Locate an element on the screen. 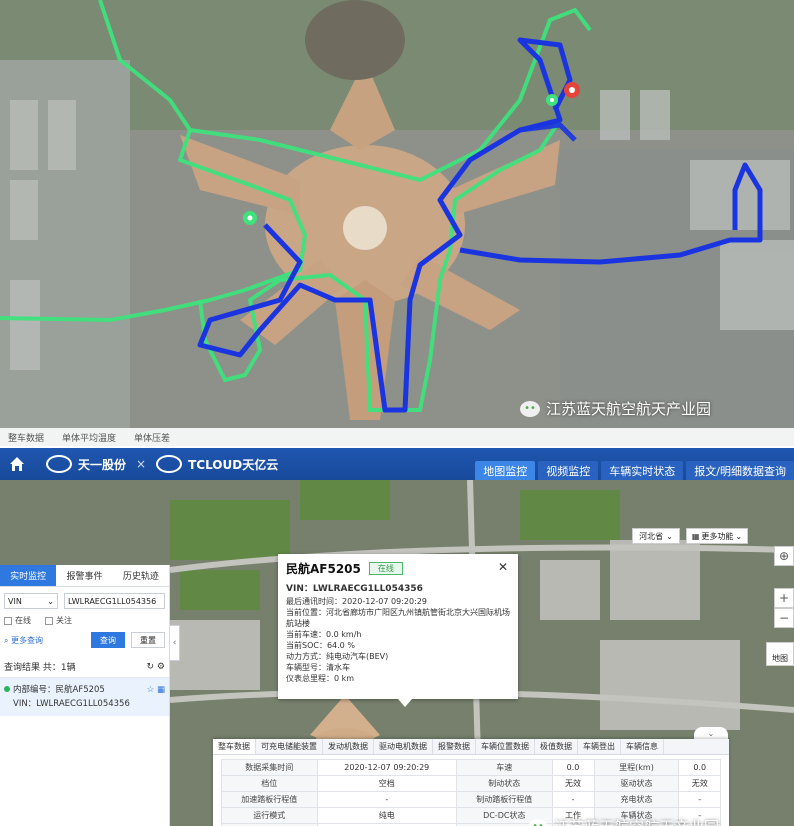  star-icon: ☆ is located at coordinates (151, 690).